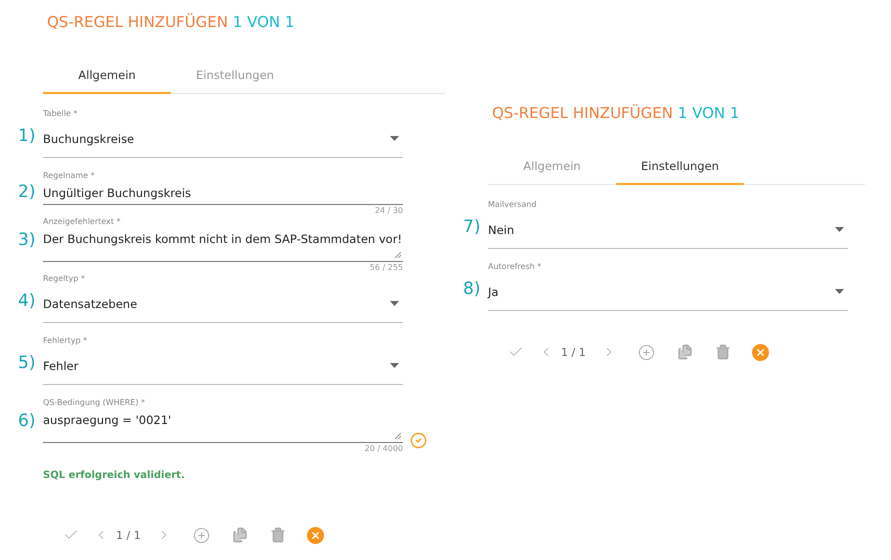  What do you see at coordinates (513, 205) in the screenshot?
I see `field-label: Mailversand` at bounding box center [513, 205].